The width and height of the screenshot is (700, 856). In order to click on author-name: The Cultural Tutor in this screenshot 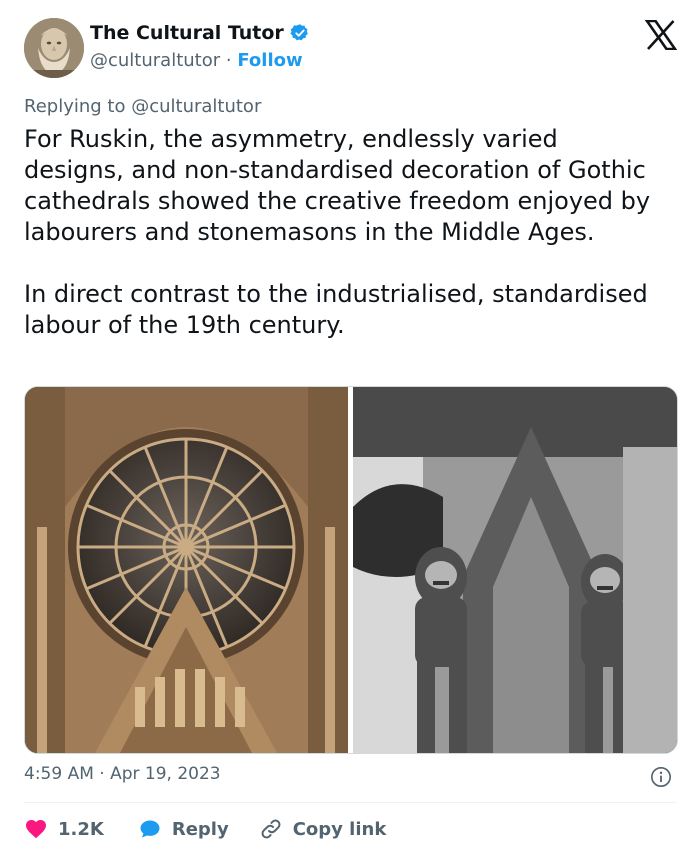, I will do `click(200, 33)`.